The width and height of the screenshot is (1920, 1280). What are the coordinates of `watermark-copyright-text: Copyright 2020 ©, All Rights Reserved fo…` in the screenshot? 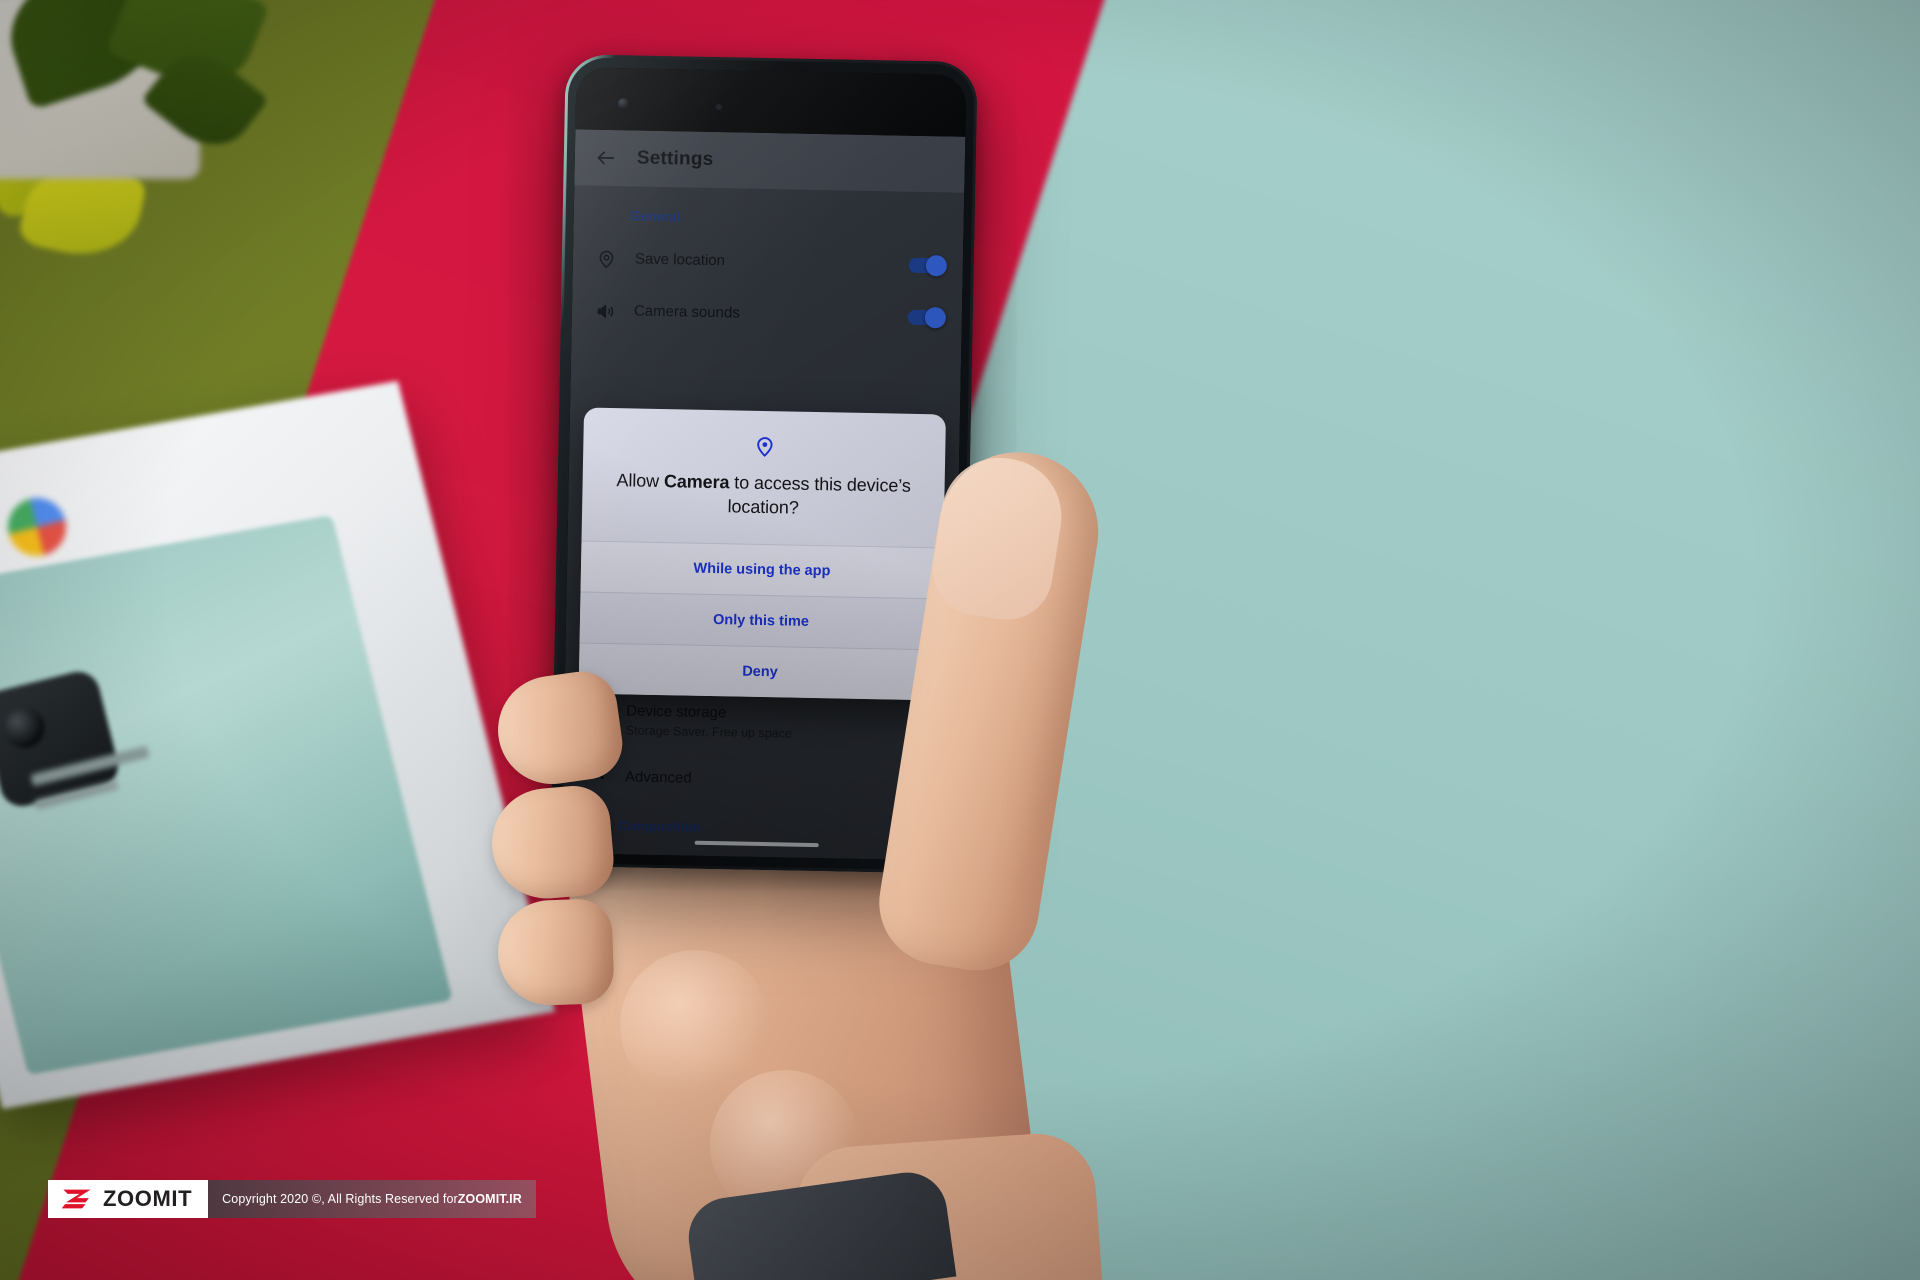 It's located at (340, 1199).